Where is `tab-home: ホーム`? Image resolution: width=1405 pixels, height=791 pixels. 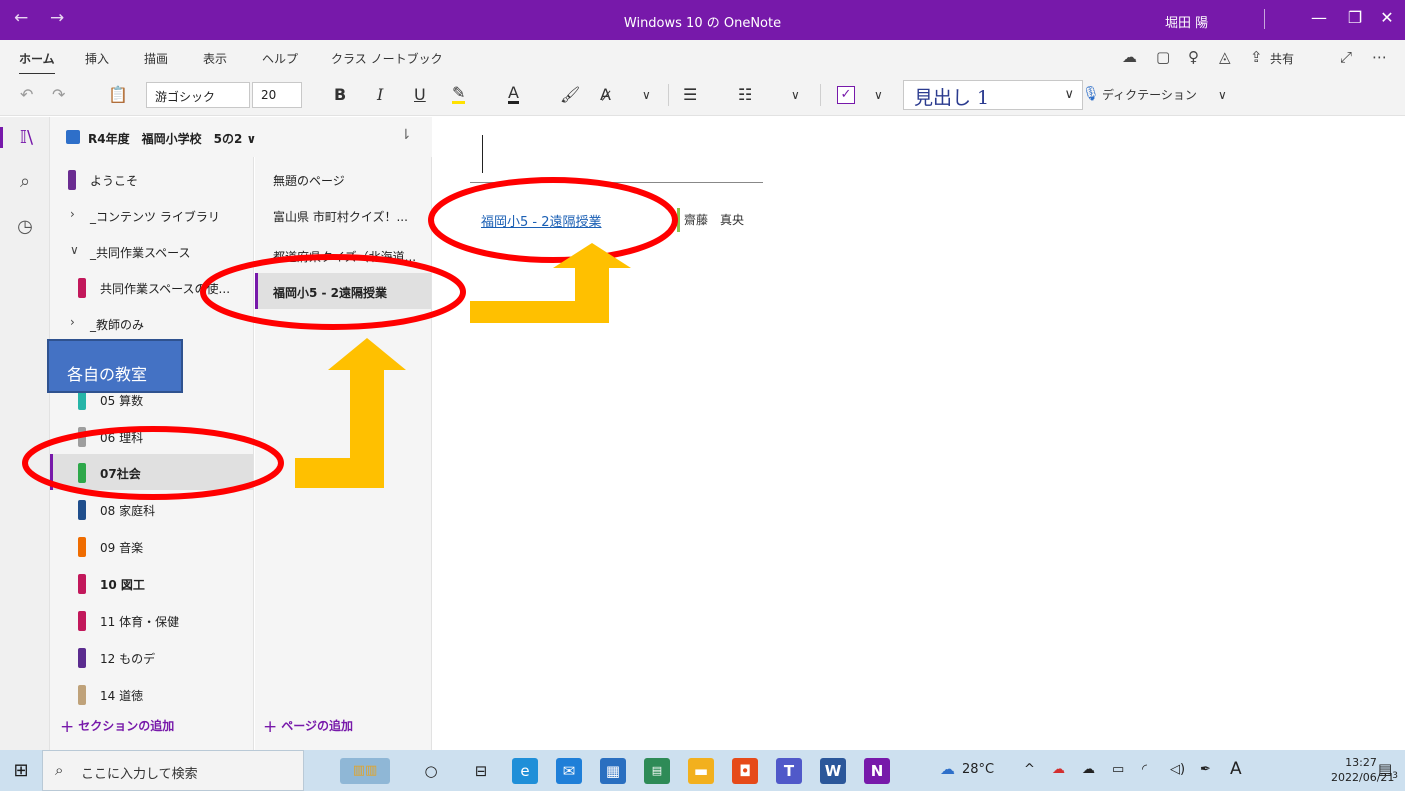
tab-home: ホーム is located at coordinates (37, 62).